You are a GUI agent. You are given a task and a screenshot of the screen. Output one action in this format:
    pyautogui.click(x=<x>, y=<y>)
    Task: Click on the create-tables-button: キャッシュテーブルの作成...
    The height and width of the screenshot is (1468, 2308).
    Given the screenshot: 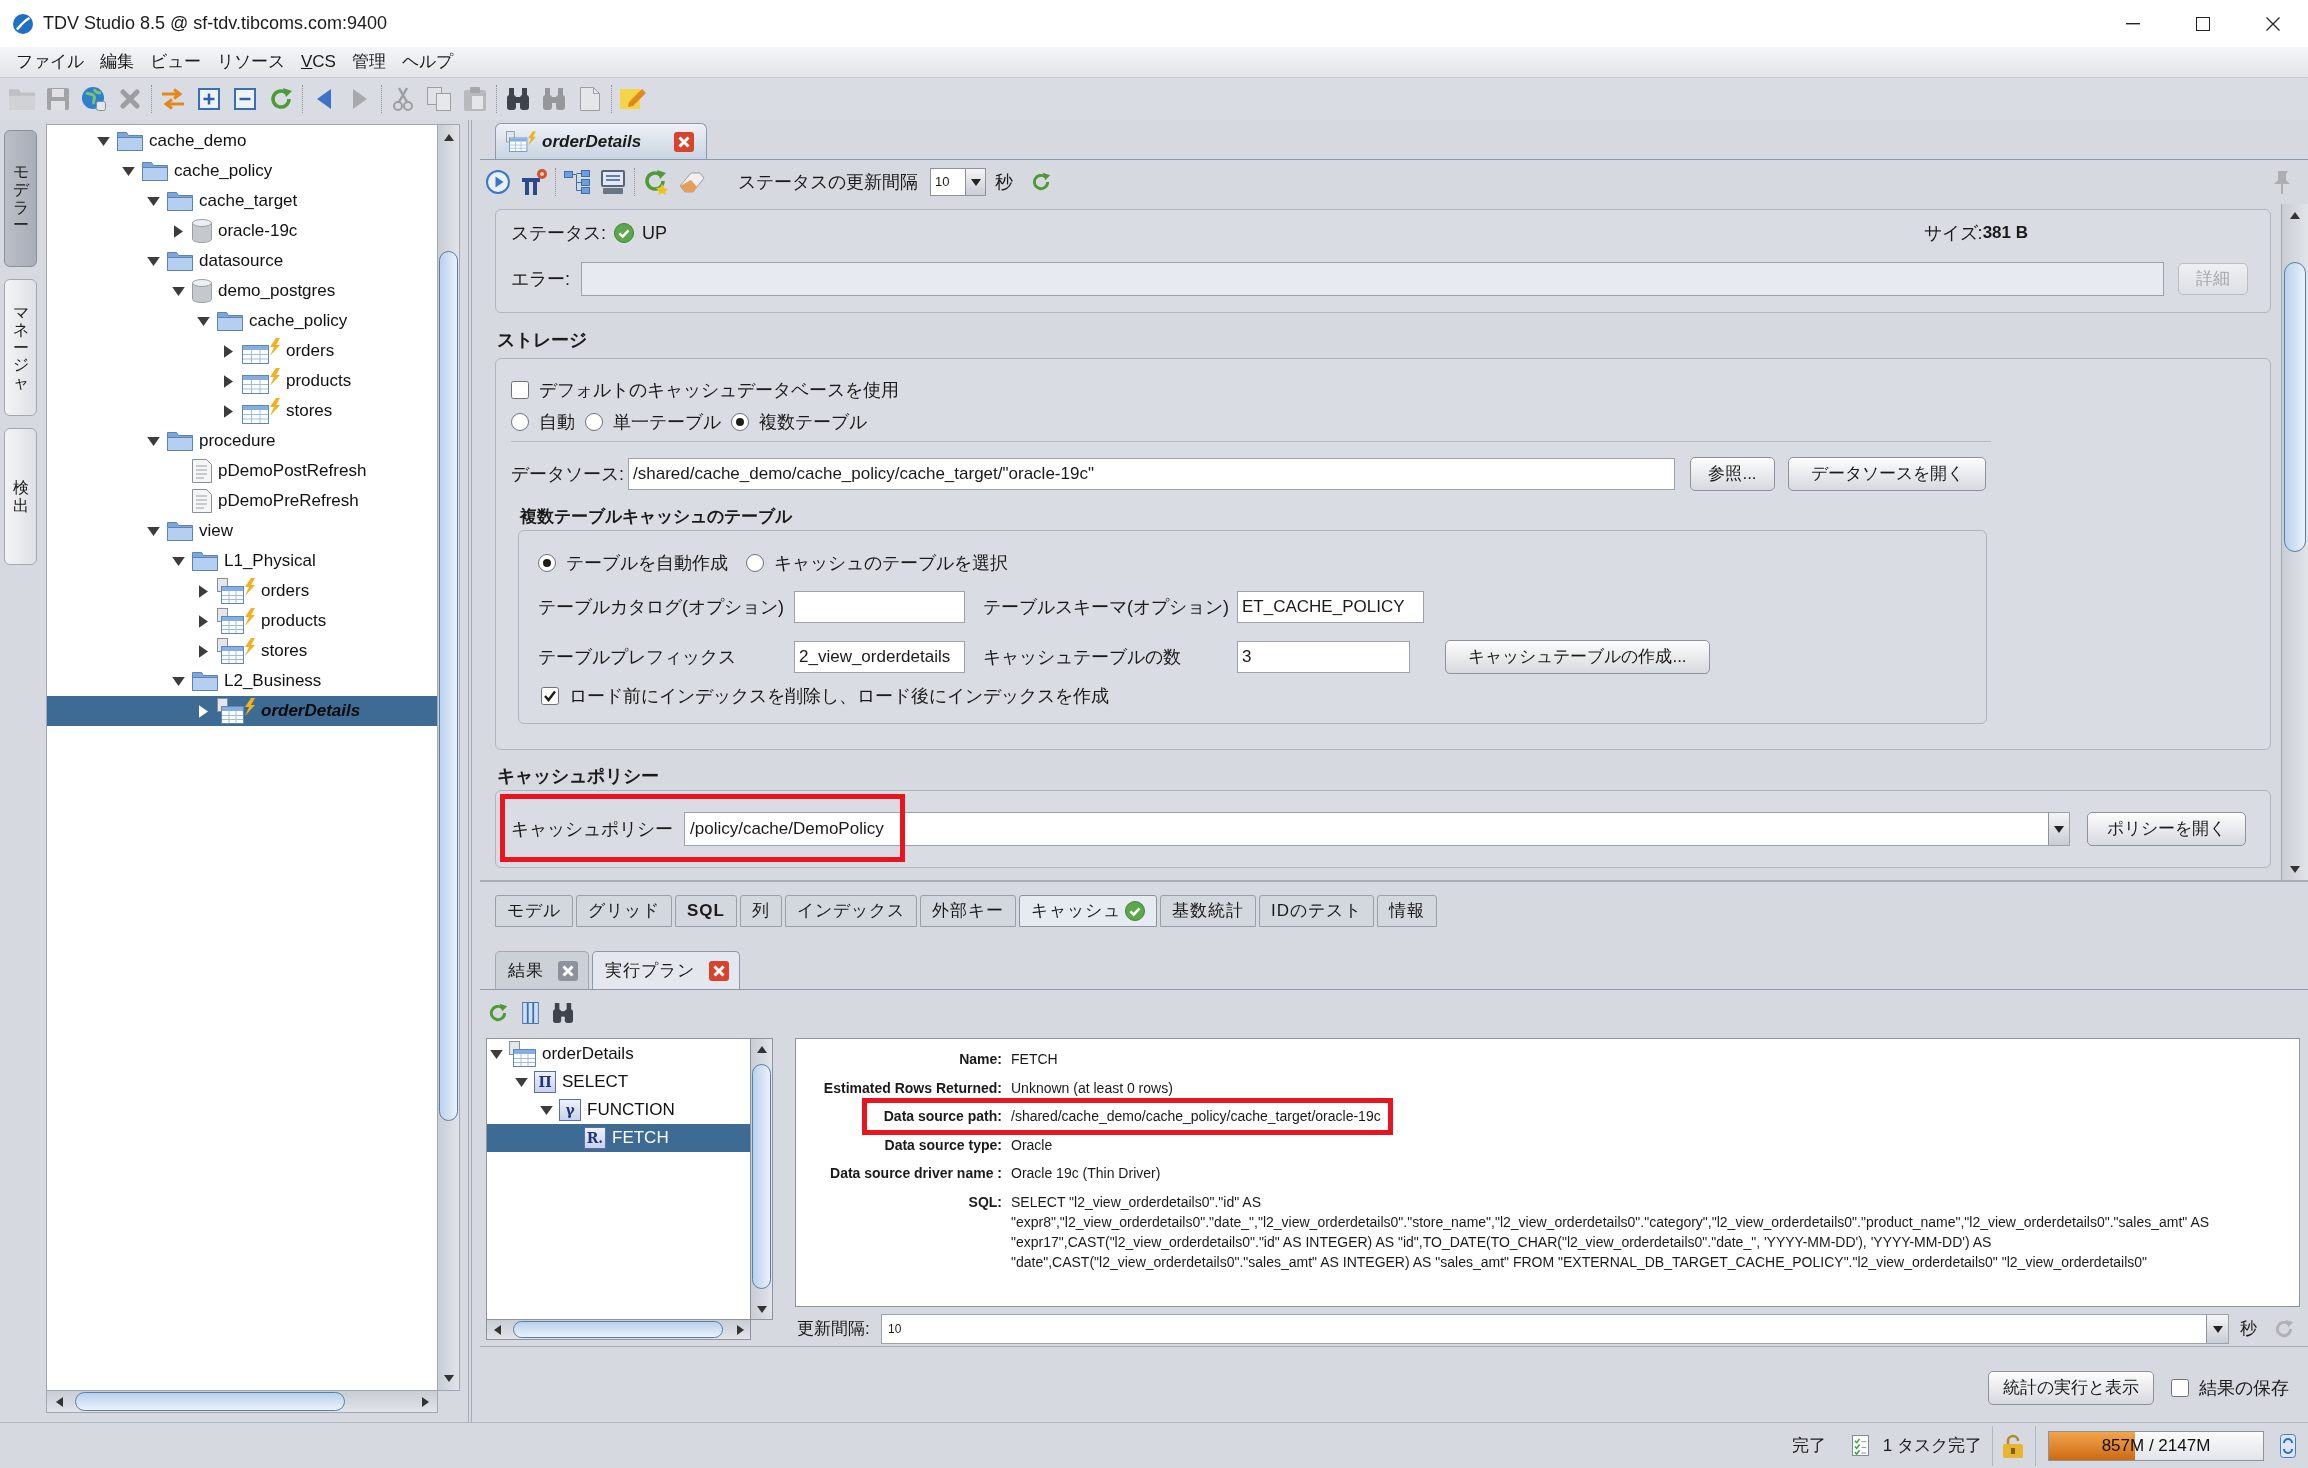 What is the action you would take?
    pyautogui.click(x=1577, y=657)
    